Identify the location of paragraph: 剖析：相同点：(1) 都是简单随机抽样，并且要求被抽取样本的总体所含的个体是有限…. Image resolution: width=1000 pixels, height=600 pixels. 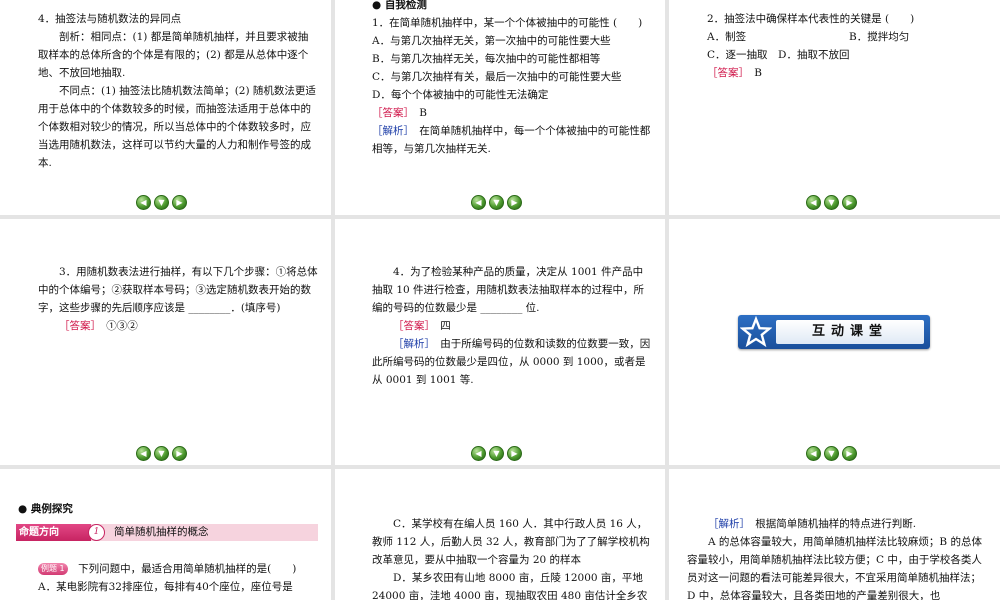
(173, 55).